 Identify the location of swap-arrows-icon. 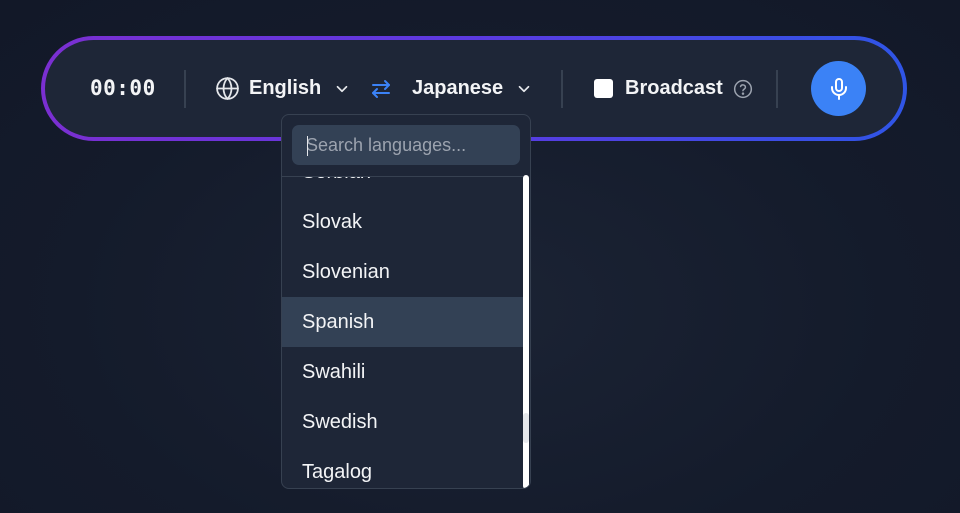
(381, 89).